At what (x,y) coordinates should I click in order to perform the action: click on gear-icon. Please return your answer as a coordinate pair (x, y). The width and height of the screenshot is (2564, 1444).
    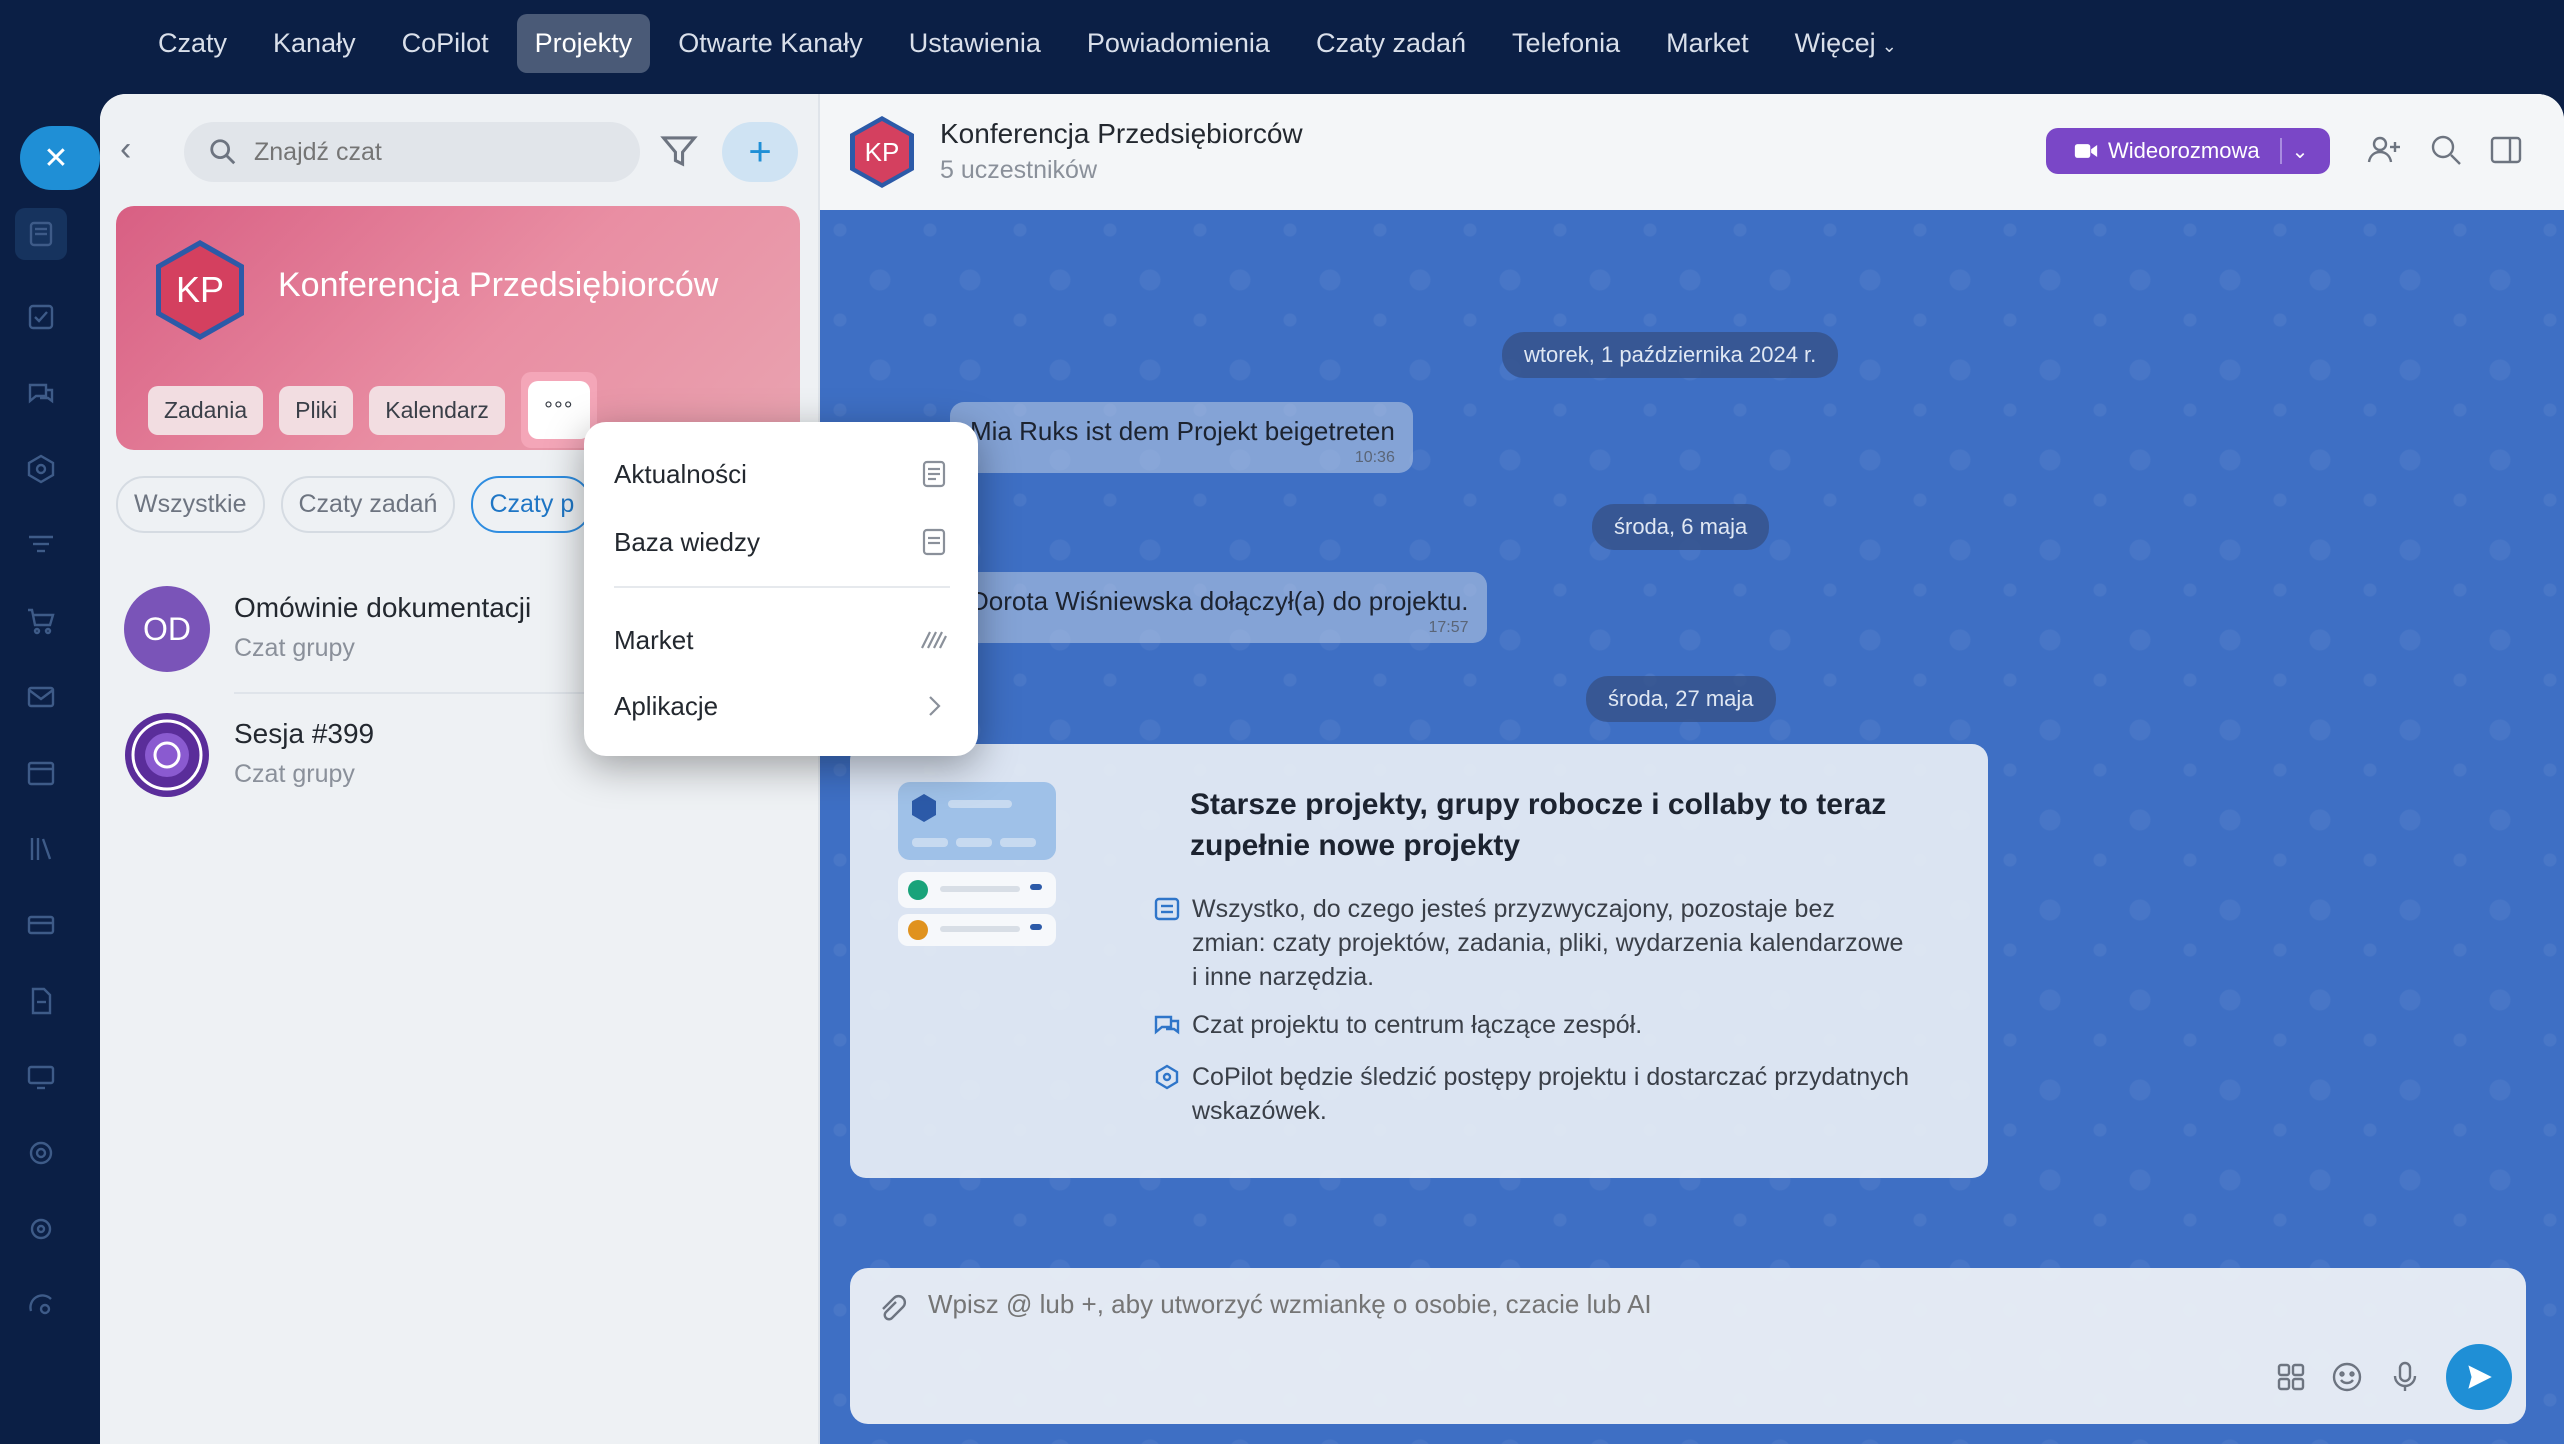
    Looking at the image, I should click on (41, 1229).